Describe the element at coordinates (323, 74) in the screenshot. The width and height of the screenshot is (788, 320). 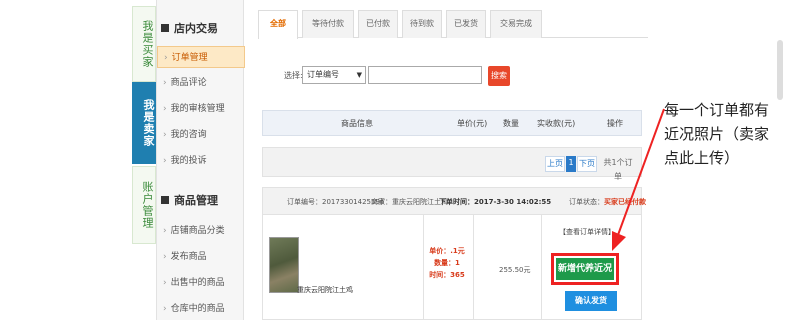
I see `select-value: 订单编号` at that location.